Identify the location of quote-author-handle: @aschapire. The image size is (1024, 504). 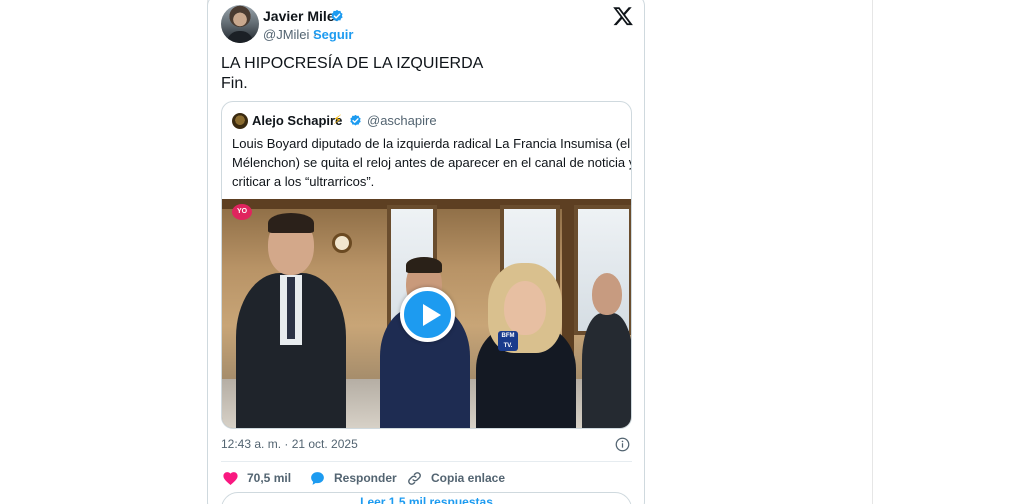
(402, 120).